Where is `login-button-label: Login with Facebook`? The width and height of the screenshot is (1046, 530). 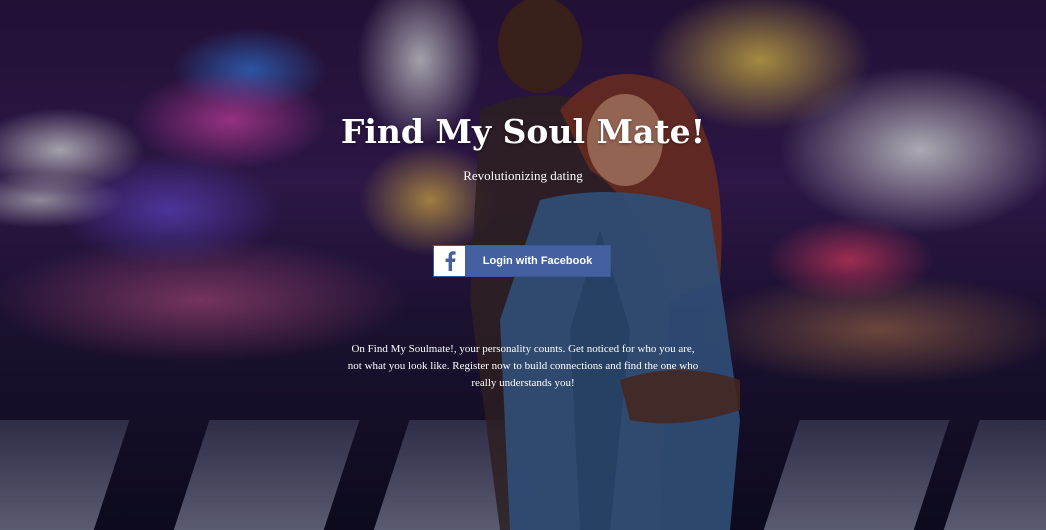
login-button-label: Login with Facebook is located at coordinates (537, 261).